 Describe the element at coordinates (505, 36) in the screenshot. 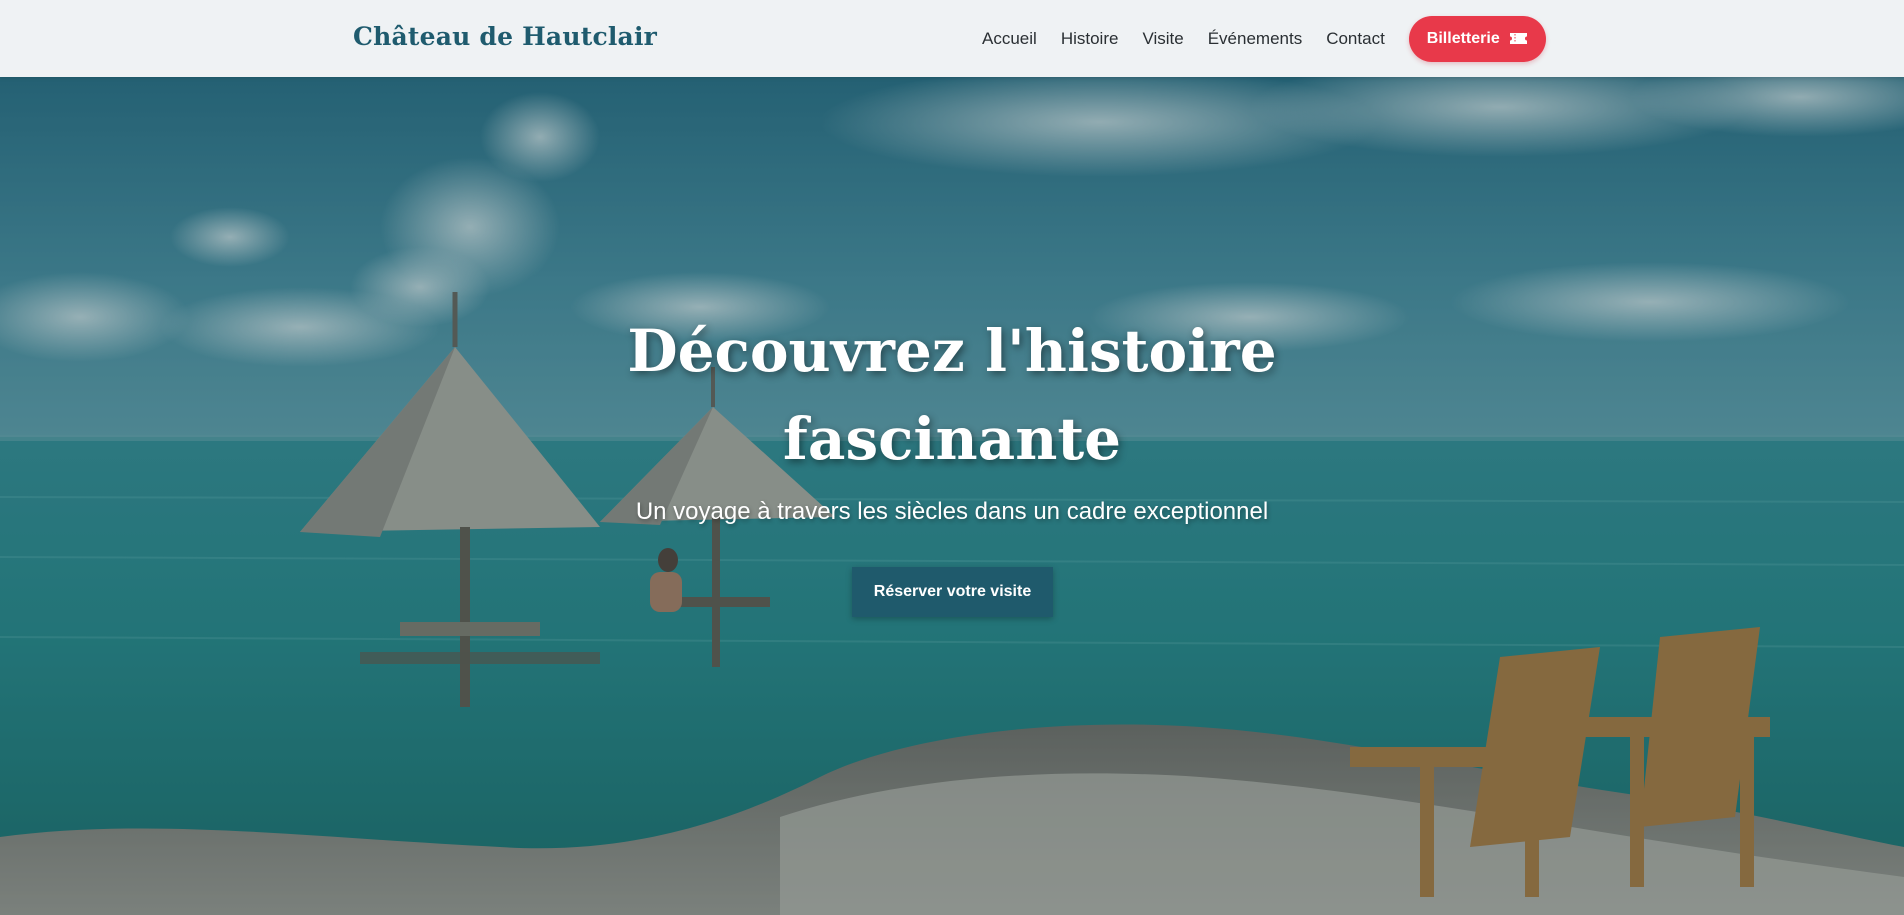

I see `site-logo: Château de Hautclair` at that location.